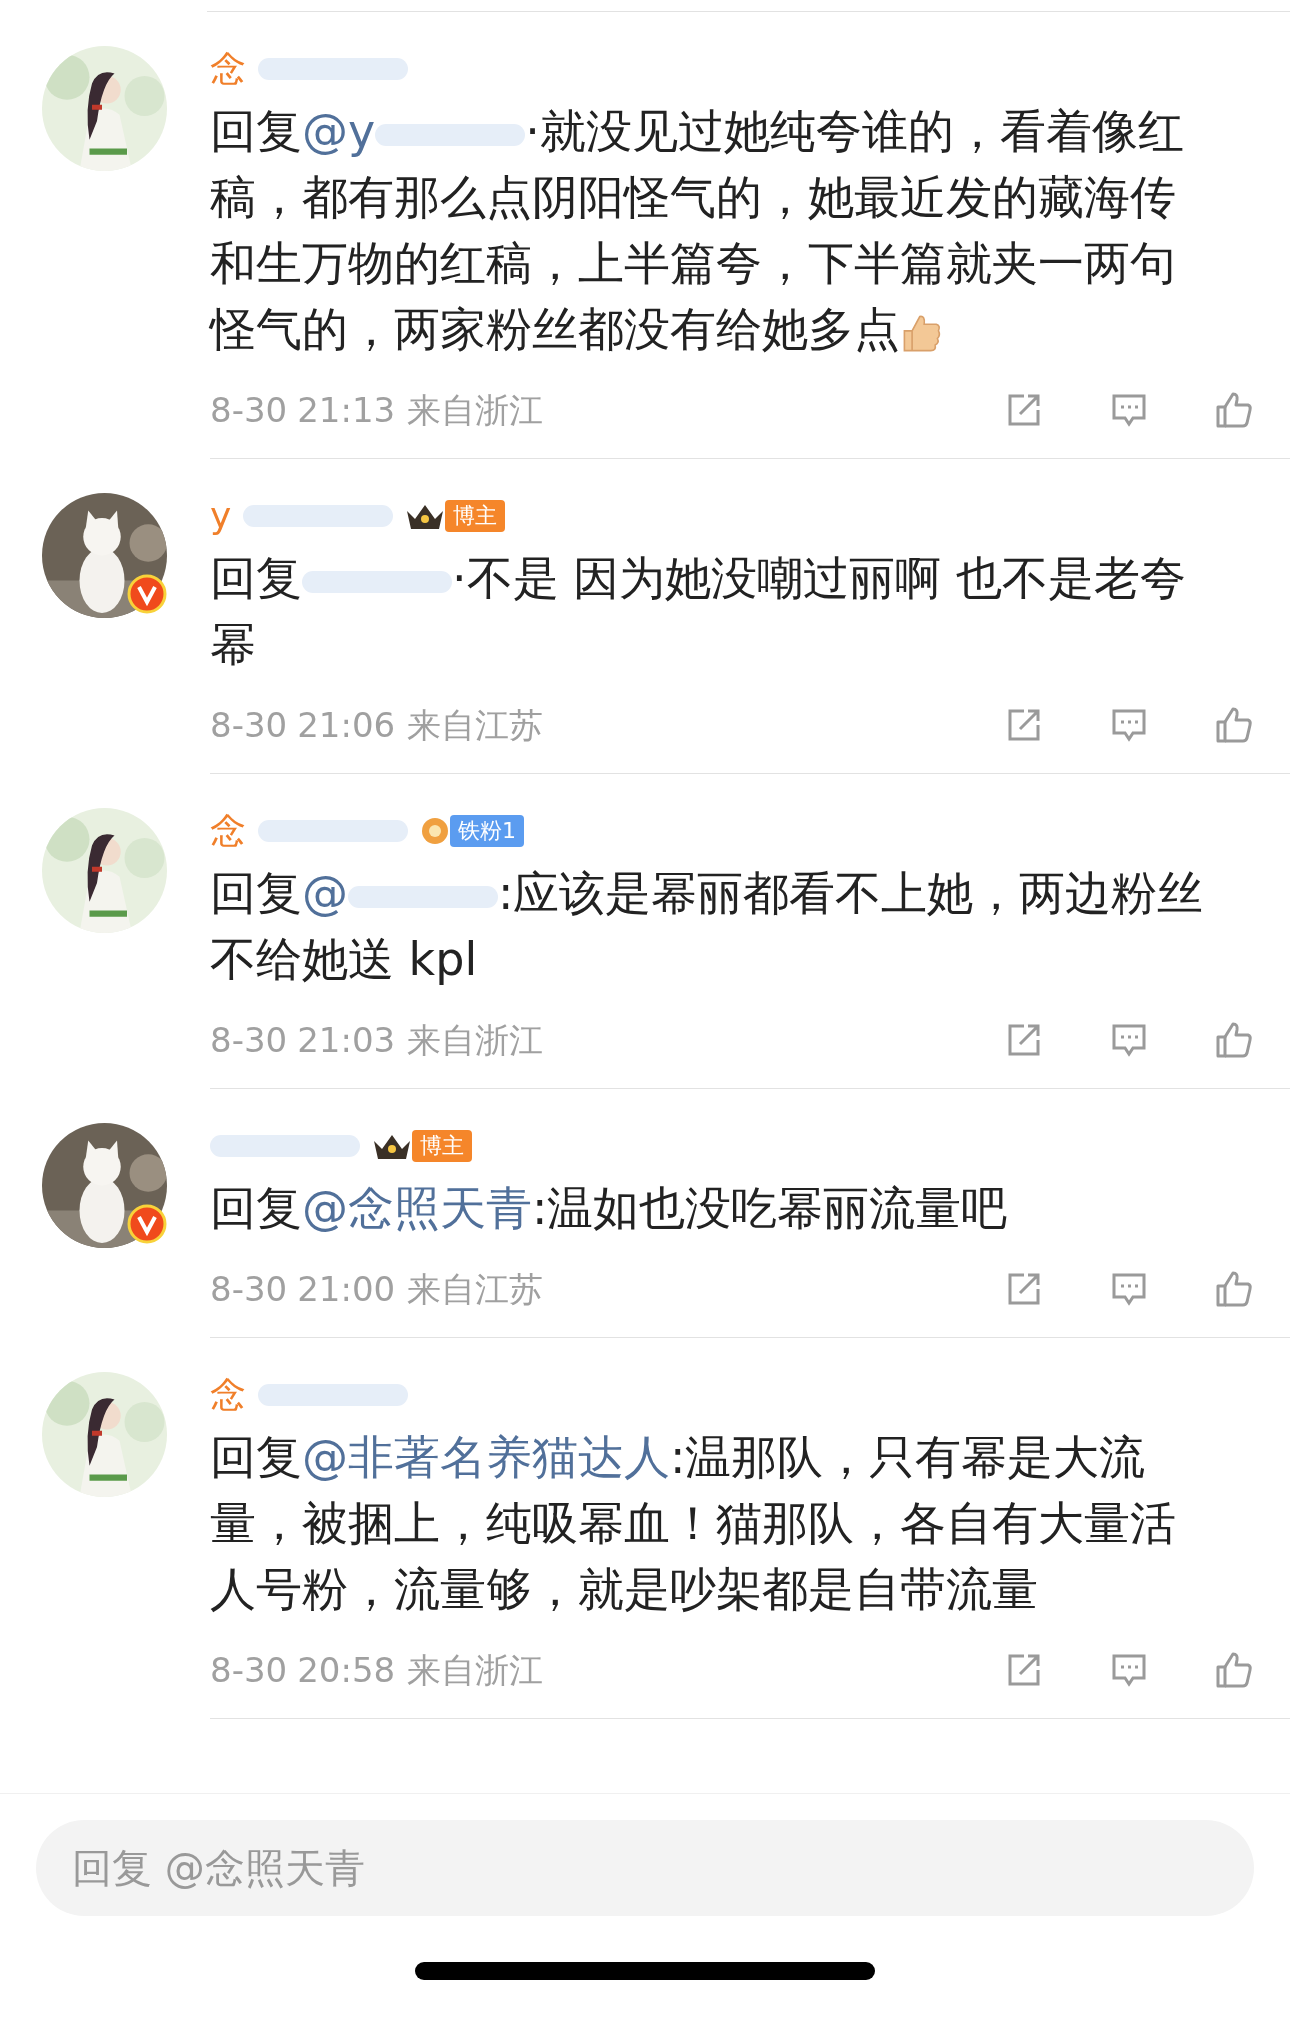 This screenshot has height=2026, width=1290. What do you see at coordinates (697, 230) in the screenshot?
I see `comment-text: 回复@y ·就没见过她纯夸谁的，看着像红稿，都有那么点阴阳怪气的，她最近发的藏海传和生万物的红稿，上半篇夸，下半篇就夹一两句怪气的，两家粉丝都没有给她多点` at bounding box center [697, 230].